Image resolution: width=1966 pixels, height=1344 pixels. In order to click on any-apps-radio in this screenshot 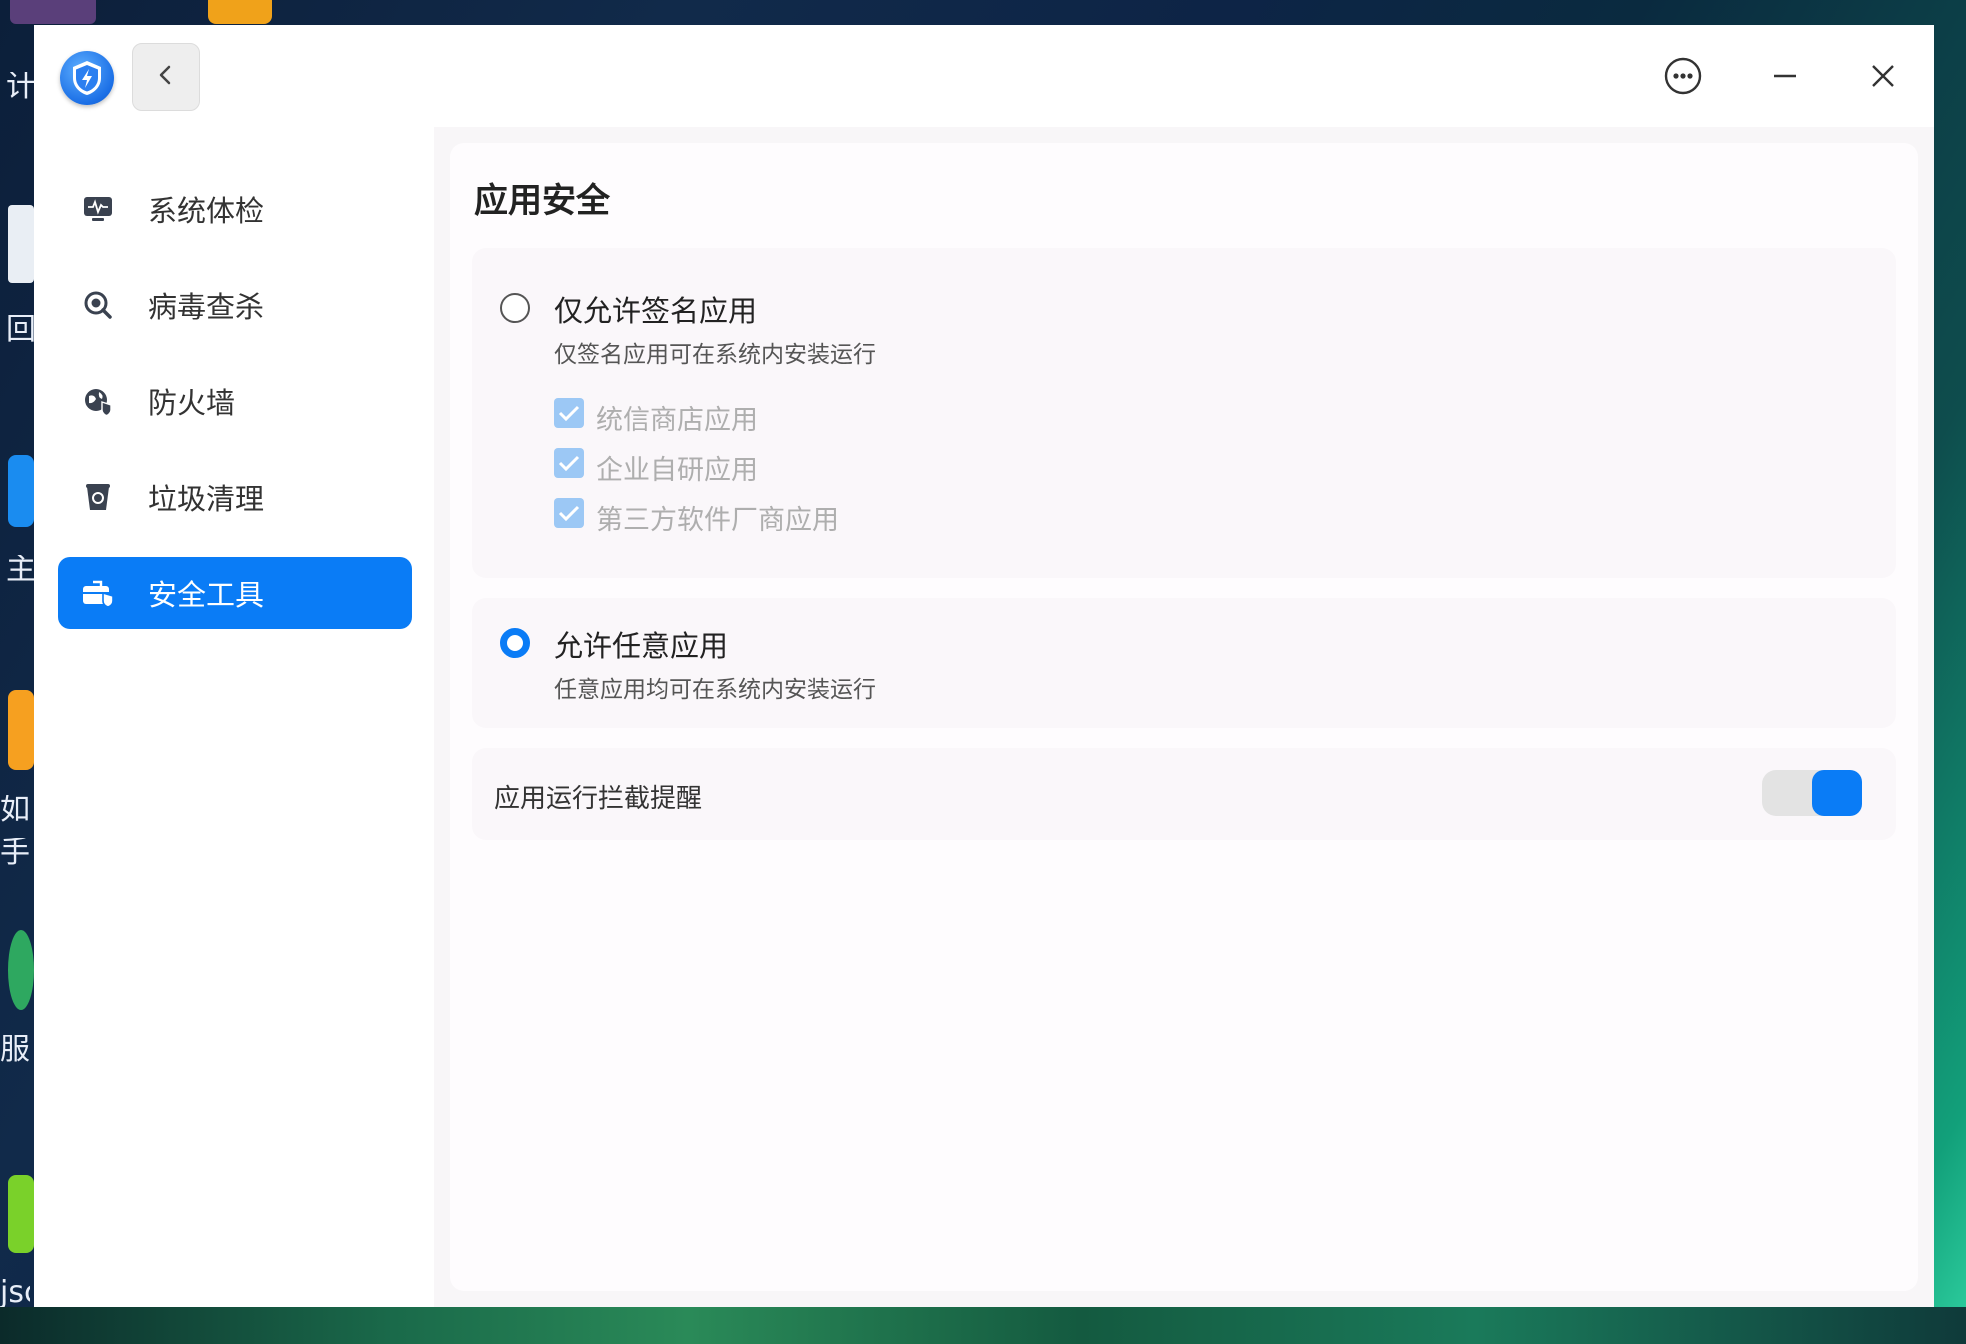, I will do `click(515, 643)`.